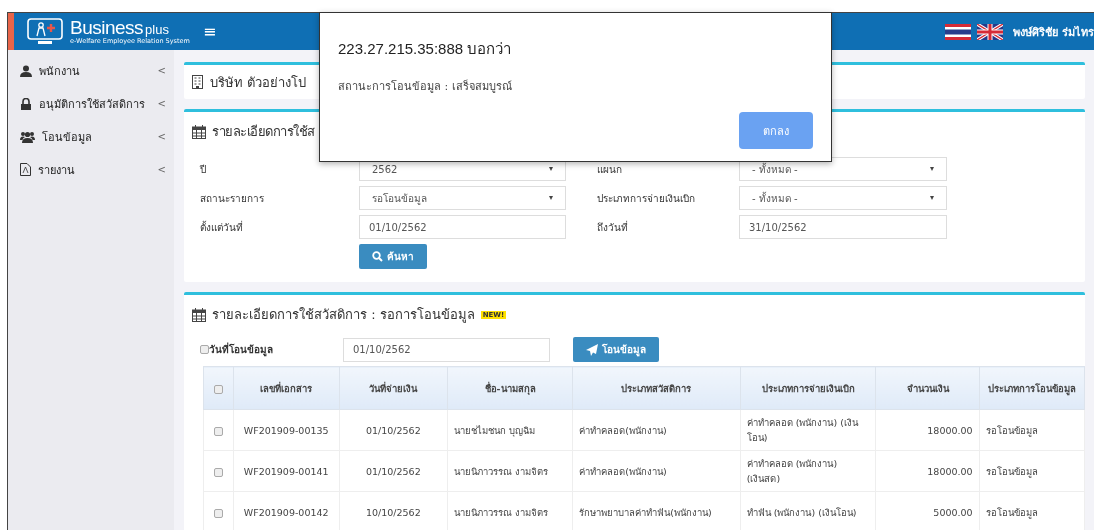 The width and height of the screenshot is (1094, 530). I want to click on monitor-logo-icon, so click(45, 31).